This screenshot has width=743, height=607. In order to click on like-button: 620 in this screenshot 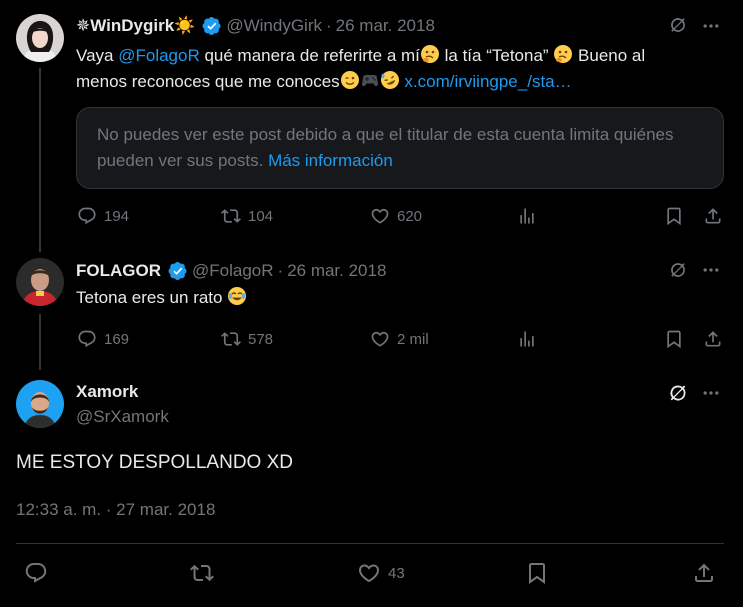, I will do `click(396, 216)`.